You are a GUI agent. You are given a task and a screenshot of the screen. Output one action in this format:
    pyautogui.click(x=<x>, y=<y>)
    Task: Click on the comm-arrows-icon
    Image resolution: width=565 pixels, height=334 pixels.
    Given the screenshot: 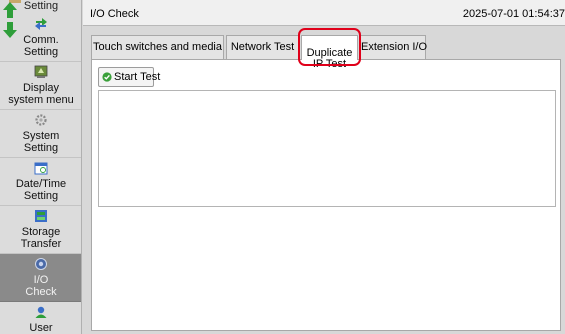 What is the action you would take?
    pyautogui.click(x=41, y=24)
    